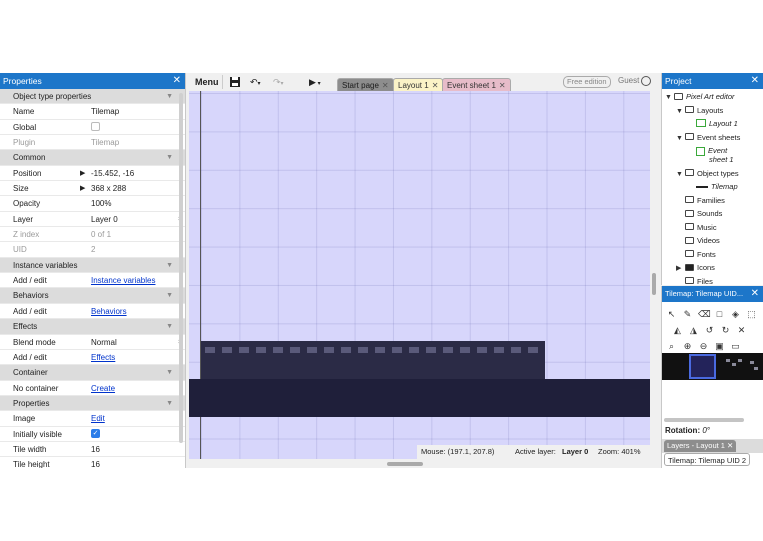 Image resolution: width=763 pixels, height=541 pixels. I want to click on tree-item-pixel-art-editor: ▼ Pixel Art editor, so click(700, 97).